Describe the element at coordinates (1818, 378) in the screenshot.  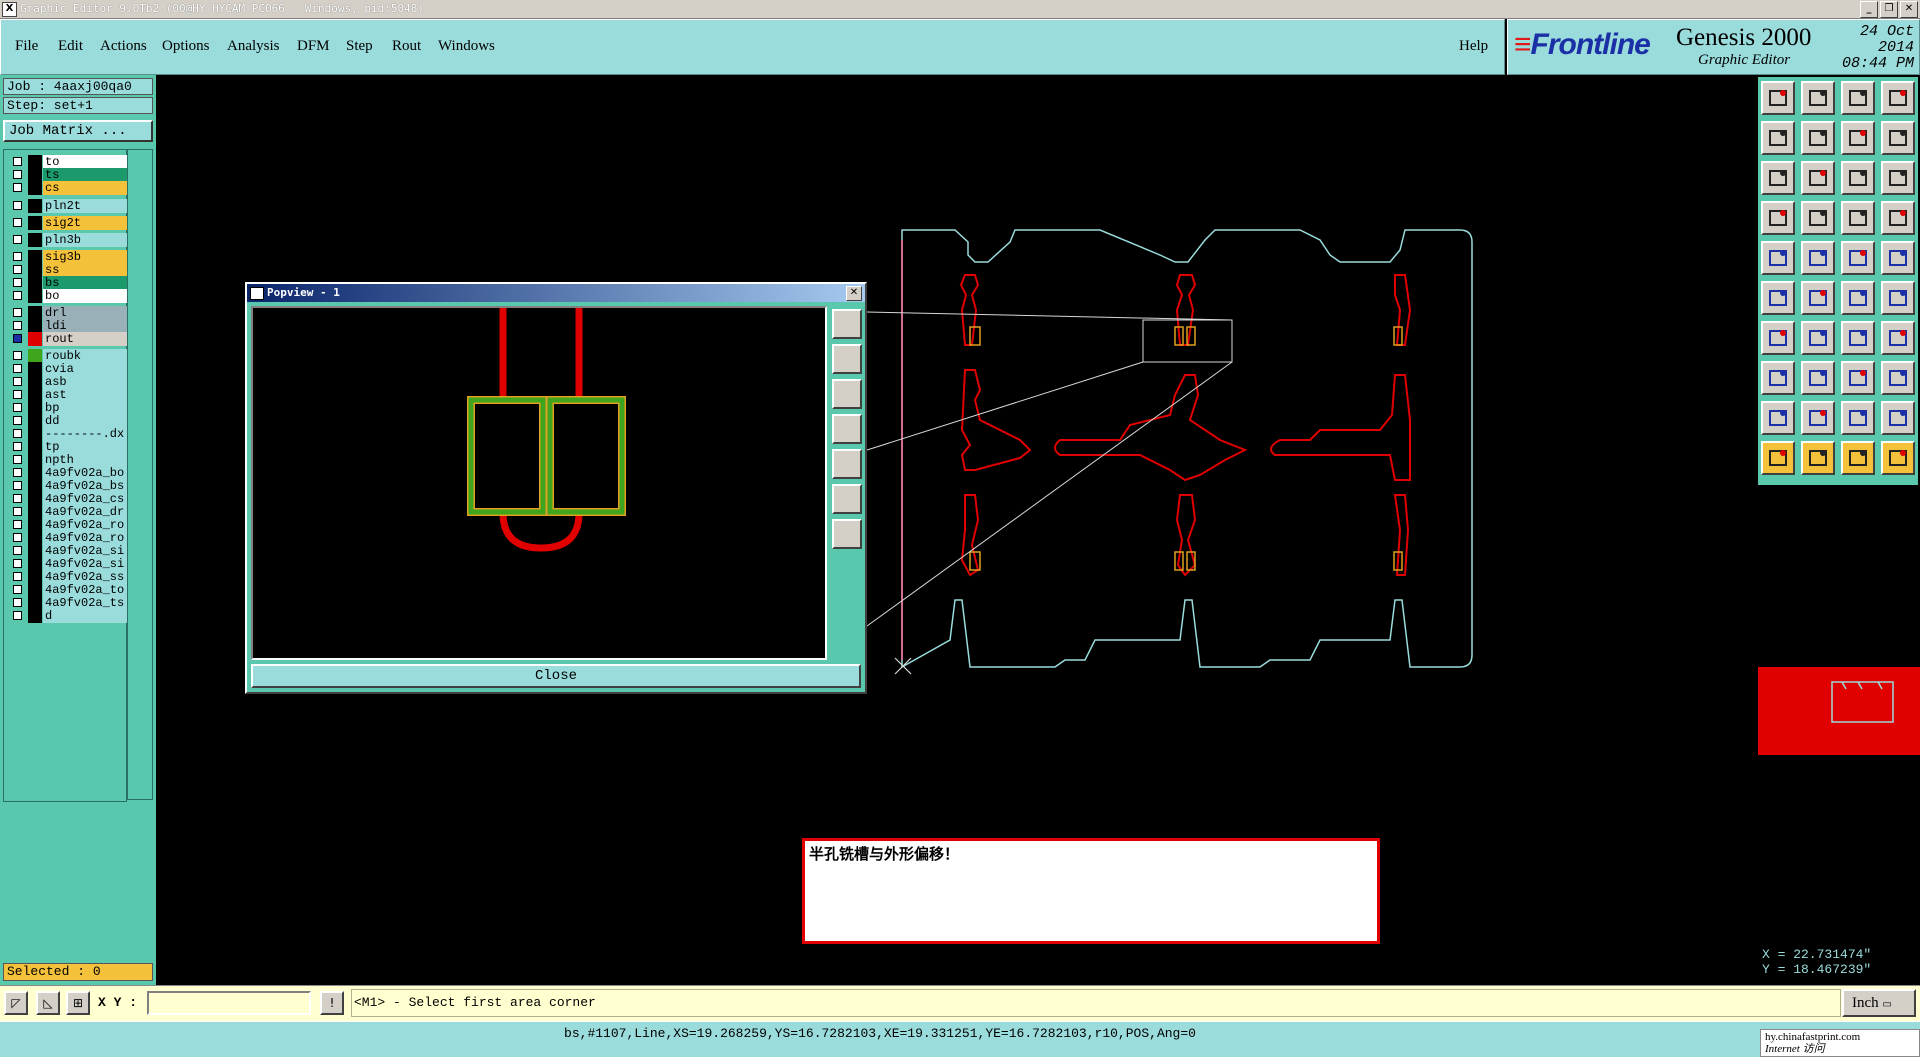
I see `segment-icon` at that location.